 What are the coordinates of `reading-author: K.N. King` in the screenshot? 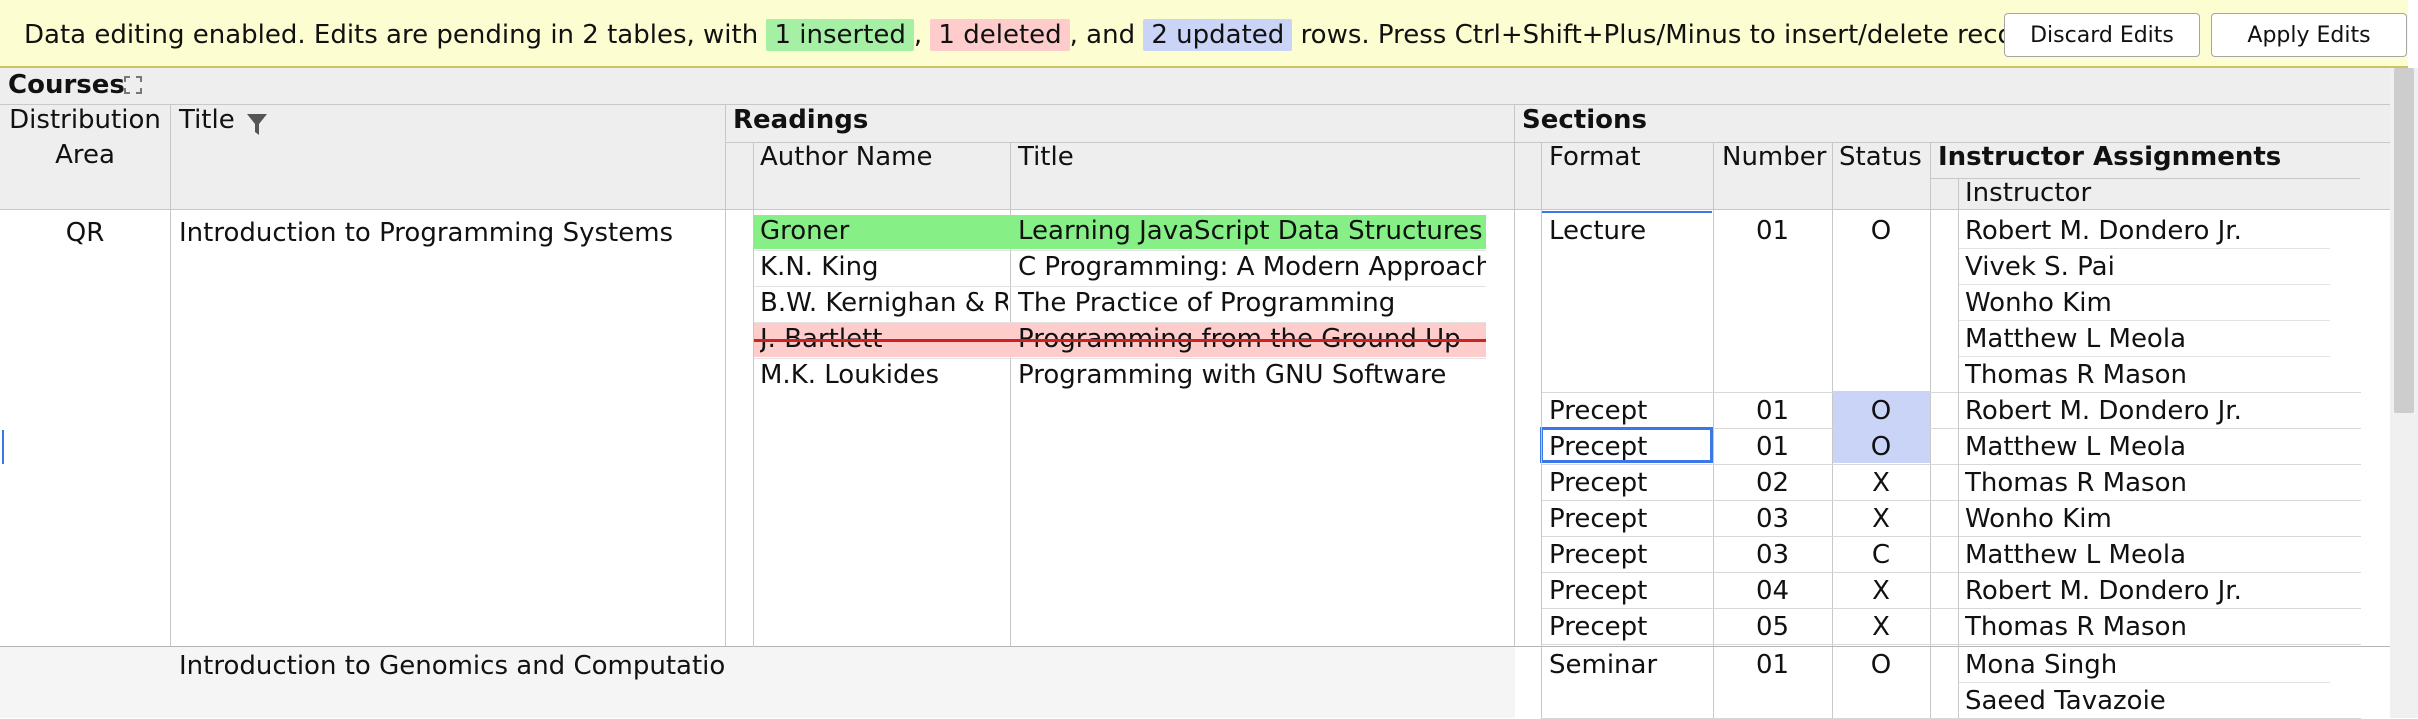 It's located at (884, 267).